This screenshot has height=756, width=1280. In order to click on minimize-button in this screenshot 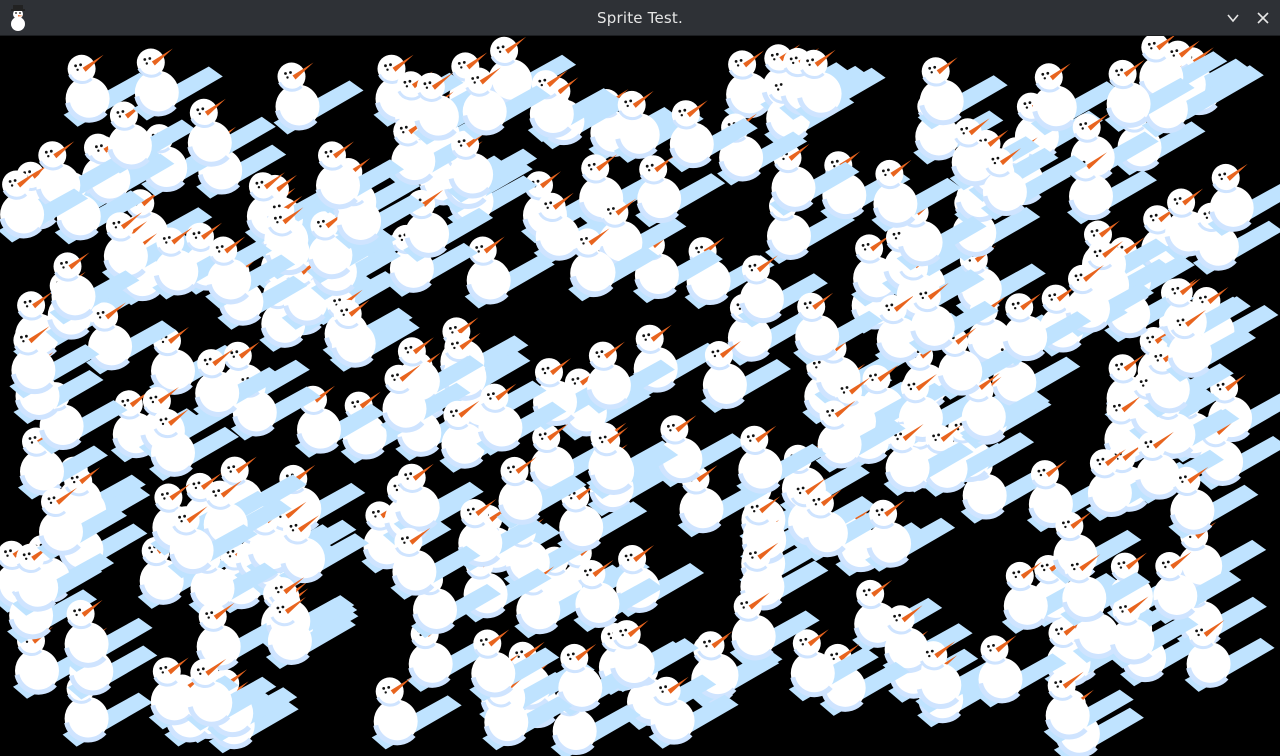, I will do `click(1233, 18)`.